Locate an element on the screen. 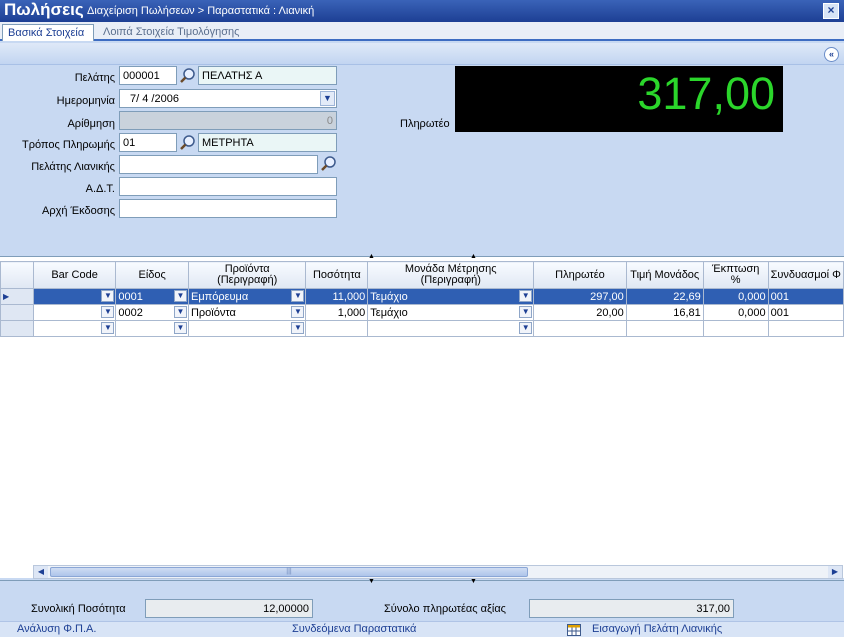 The image size is (844, 637). column-header-unit-price: Τιμή Μονάδος is located at coordinates (664, 275).